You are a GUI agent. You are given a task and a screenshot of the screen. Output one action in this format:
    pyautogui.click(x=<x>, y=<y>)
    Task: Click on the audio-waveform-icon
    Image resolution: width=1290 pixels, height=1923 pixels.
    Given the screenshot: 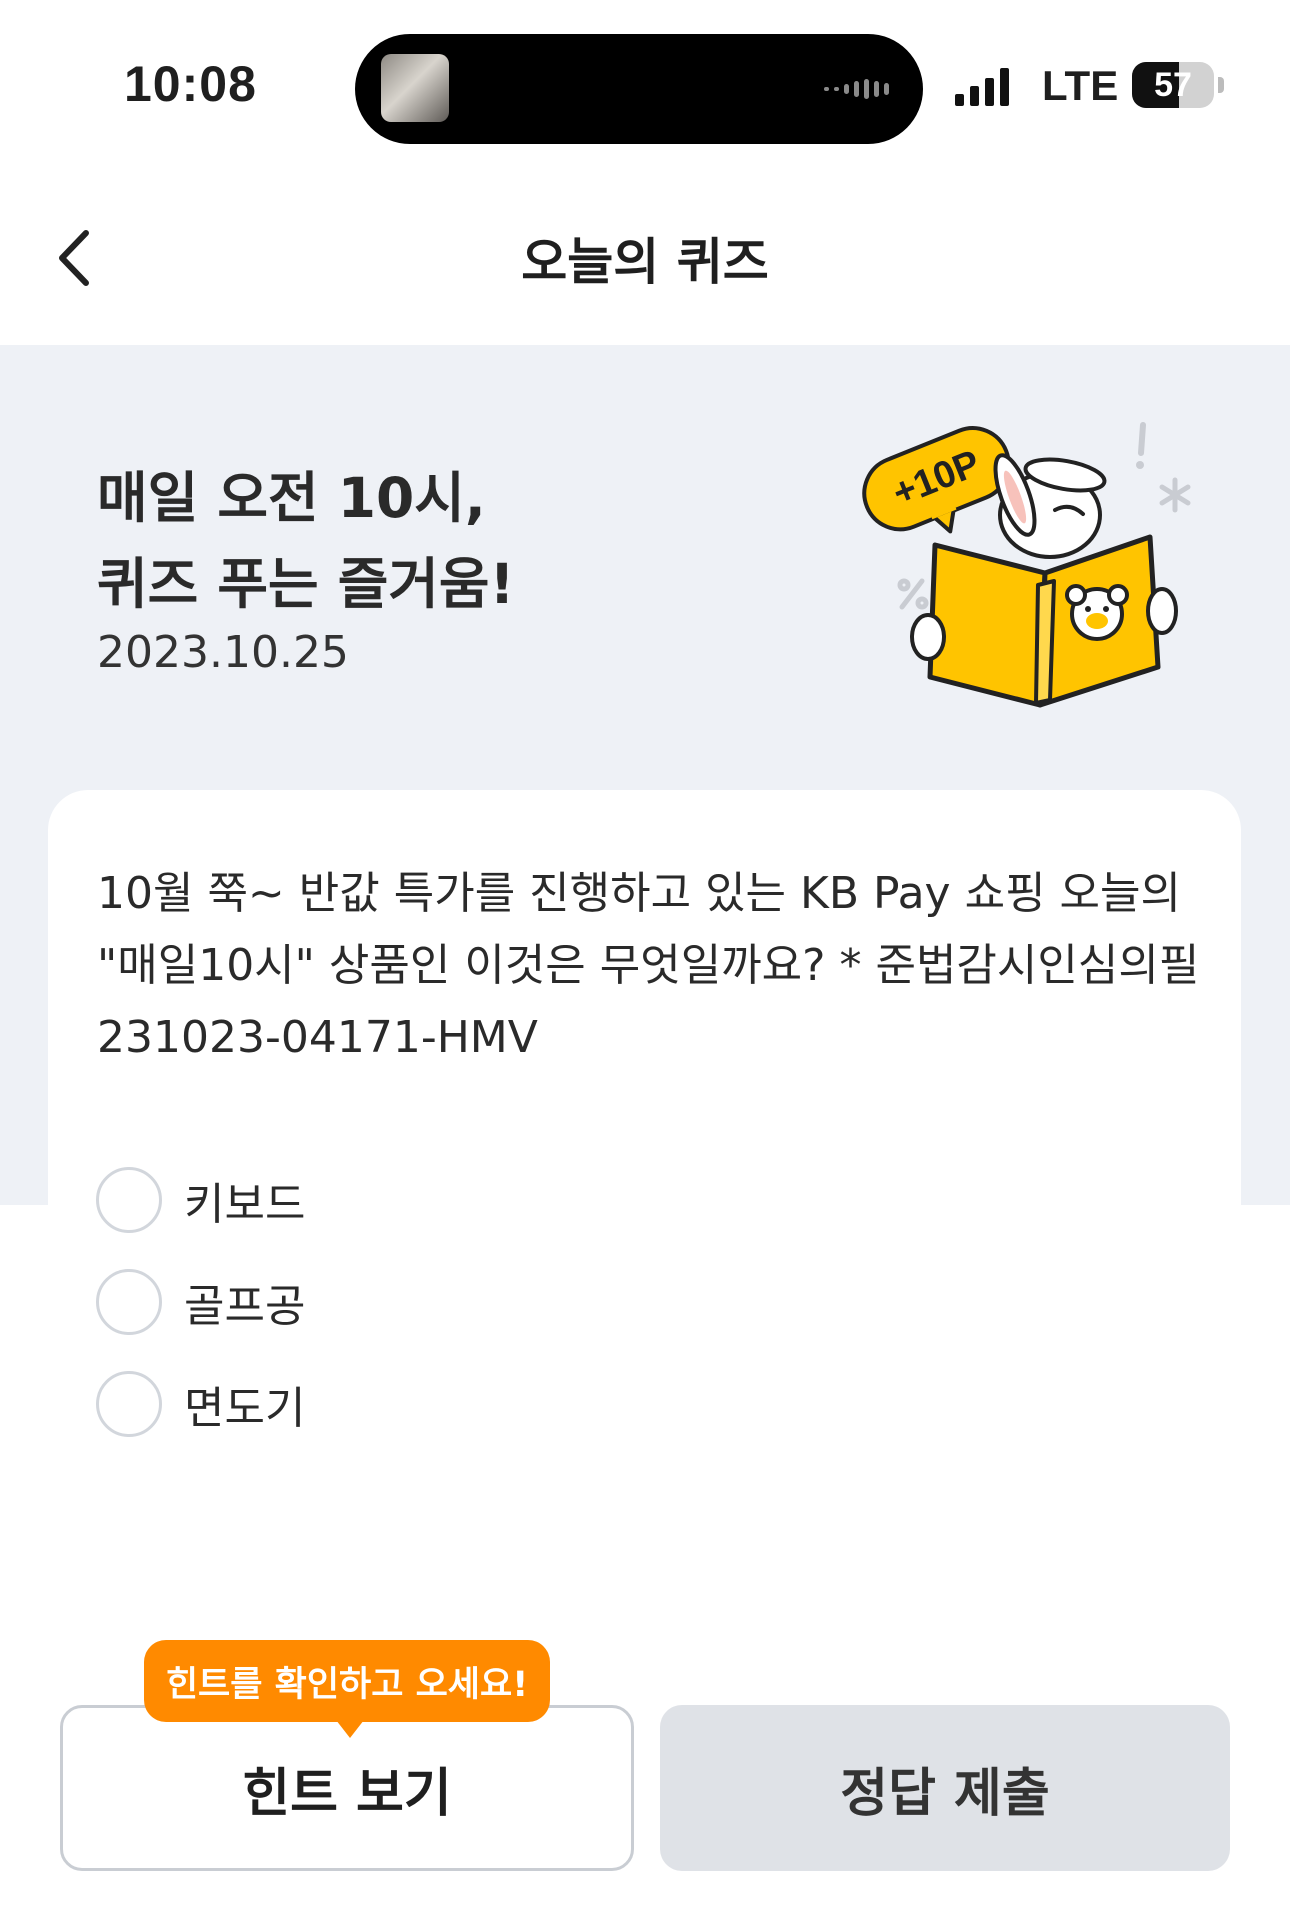 What is the action you would take?
    pyautogui.click(x=856, y=89)
    